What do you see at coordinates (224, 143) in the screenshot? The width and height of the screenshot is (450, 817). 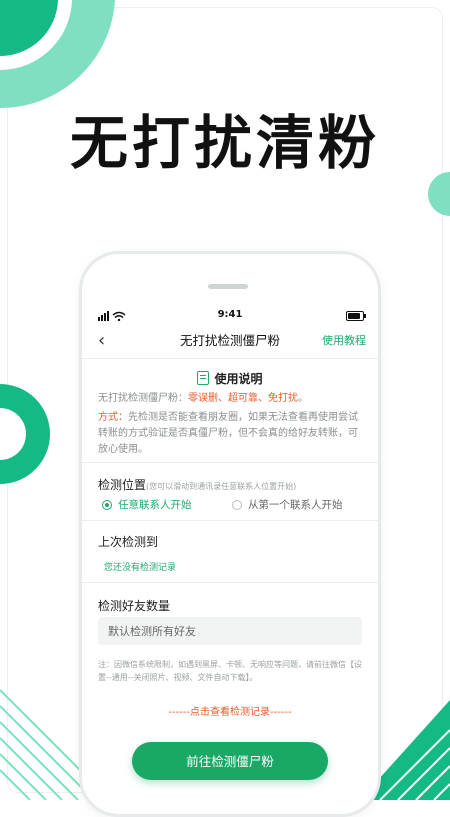 I see `headline: 无打扰清粉` at bounding box center [224, 143].